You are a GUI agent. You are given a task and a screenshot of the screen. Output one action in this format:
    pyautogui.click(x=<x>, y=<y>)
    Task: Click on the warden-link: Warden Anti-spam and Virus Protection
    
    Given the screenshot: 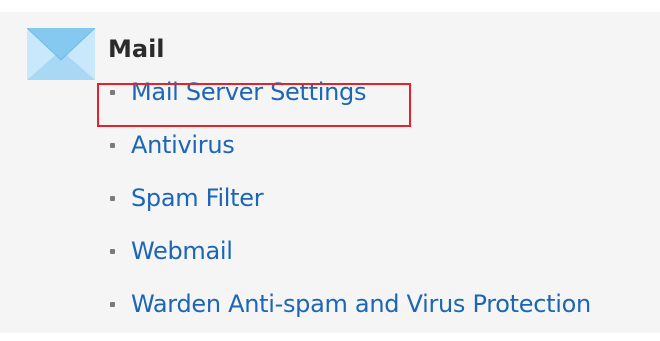 What is the action you would take?
    pyautogui.click(x=361, y=304)
    